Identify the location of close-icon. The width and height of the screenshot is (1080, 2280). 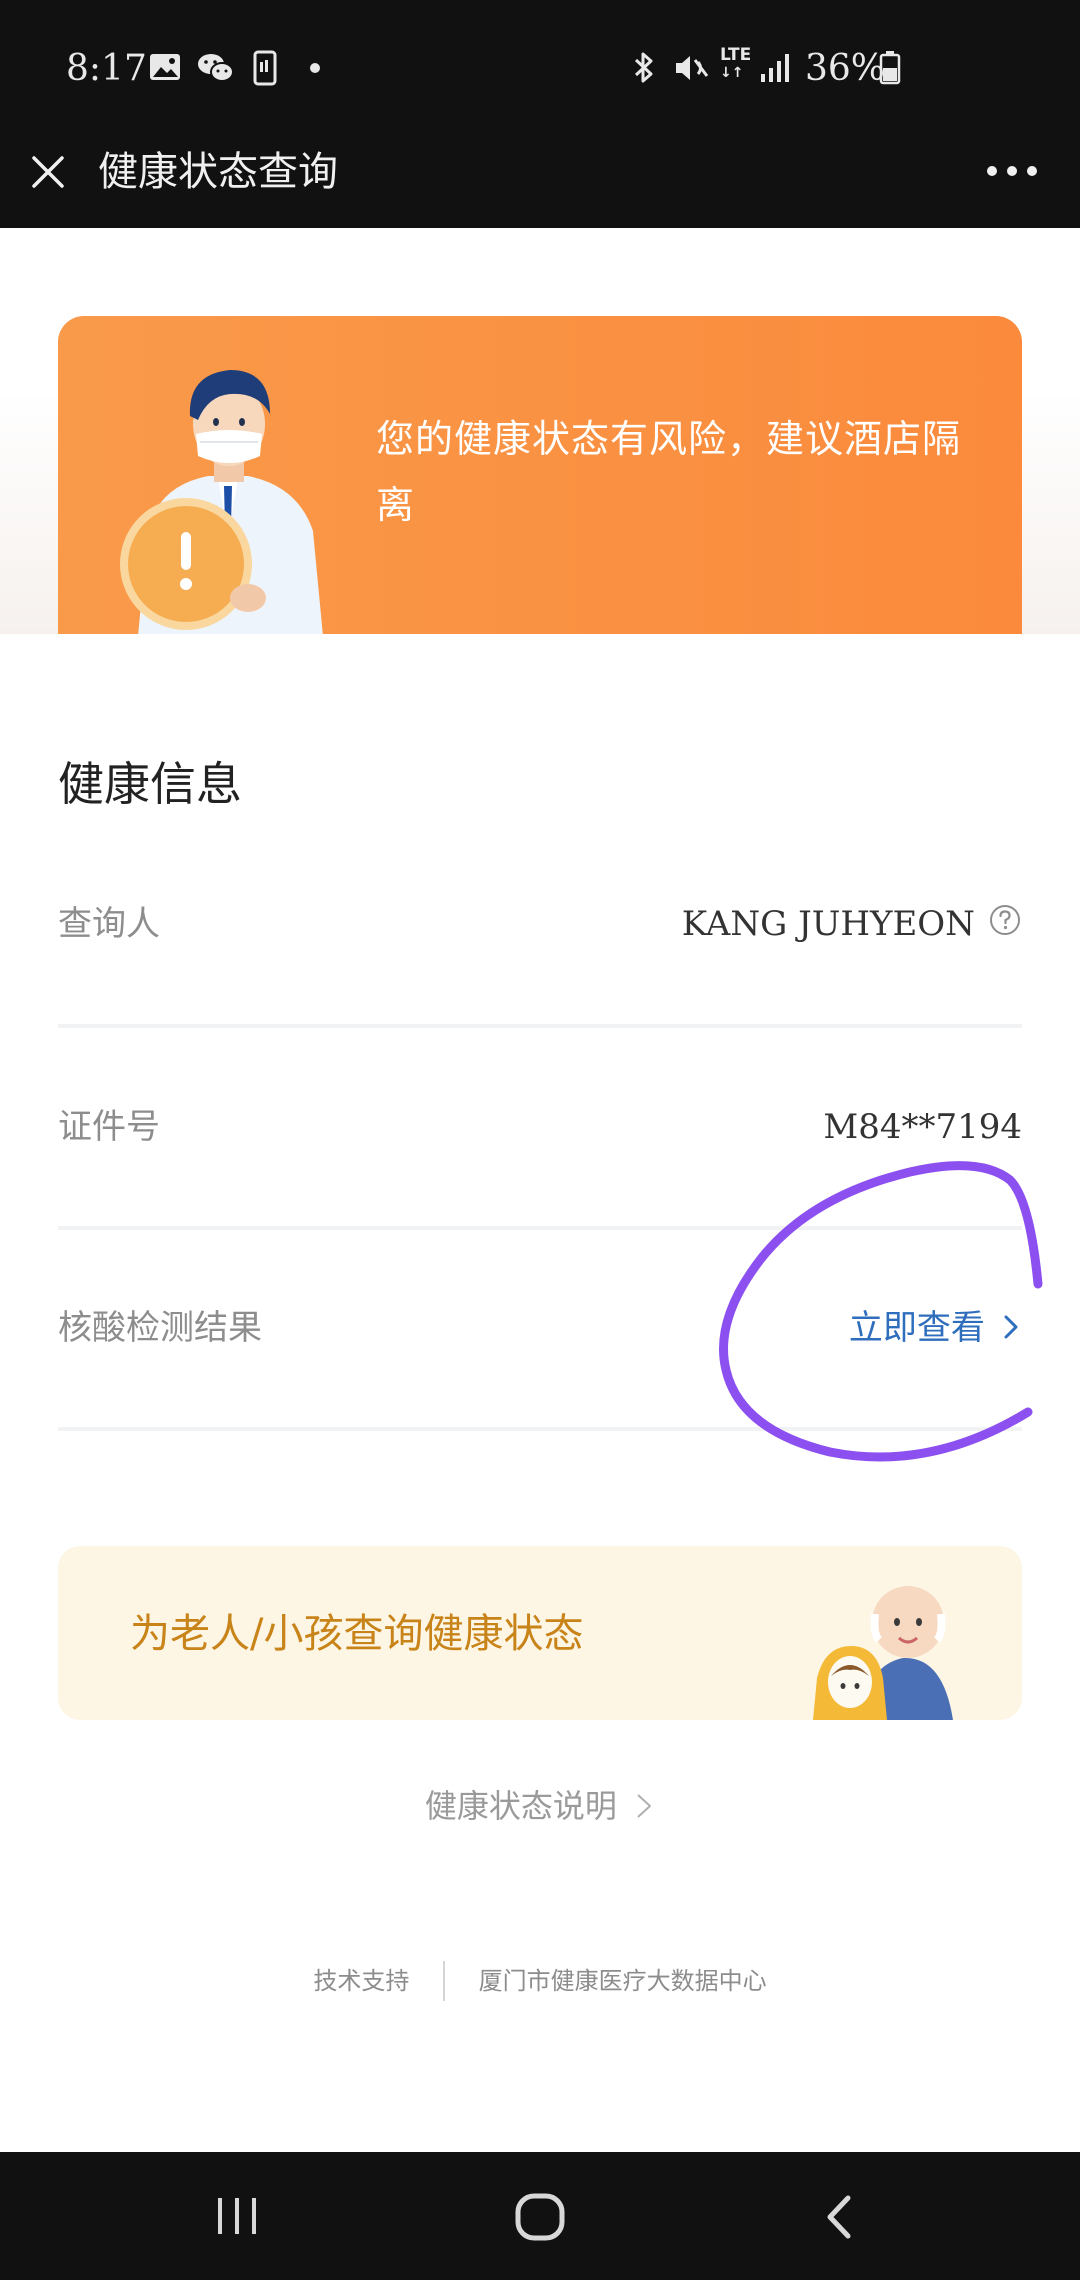
(48, 172).